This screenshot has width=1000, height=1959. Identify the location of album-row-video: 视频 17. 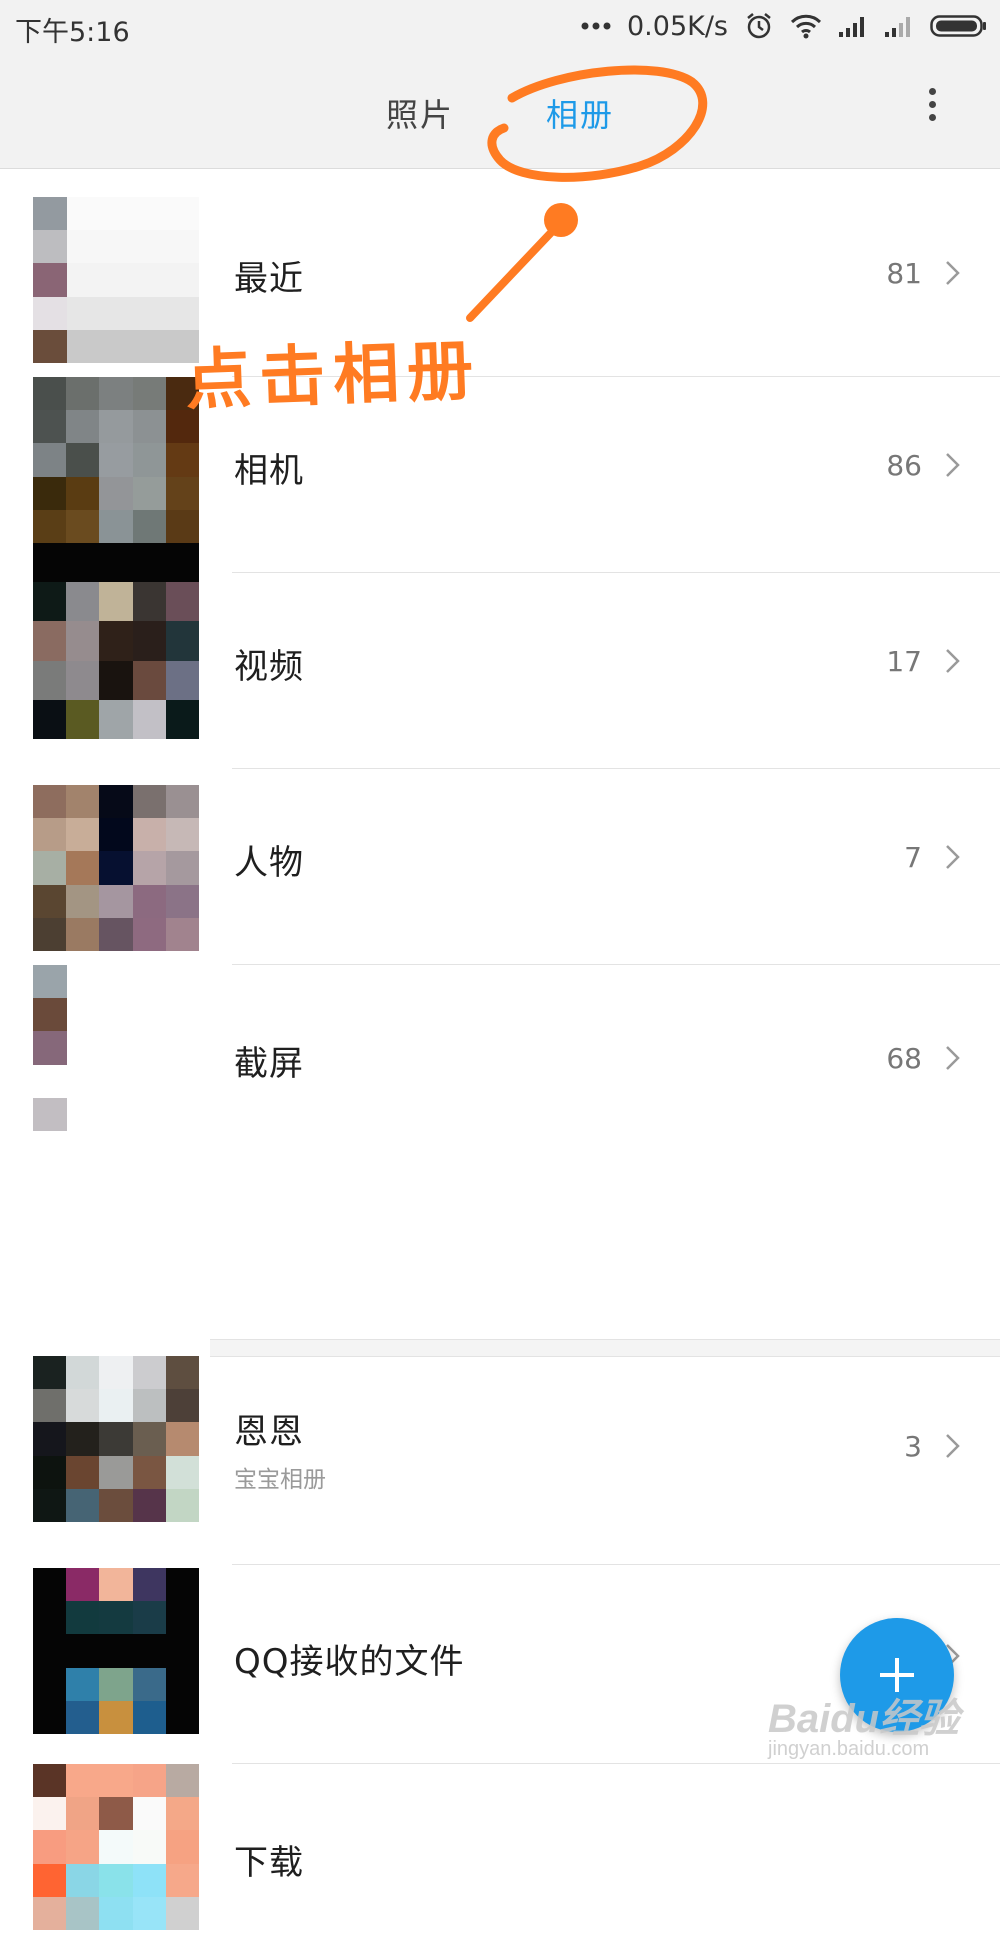
(500, 656).